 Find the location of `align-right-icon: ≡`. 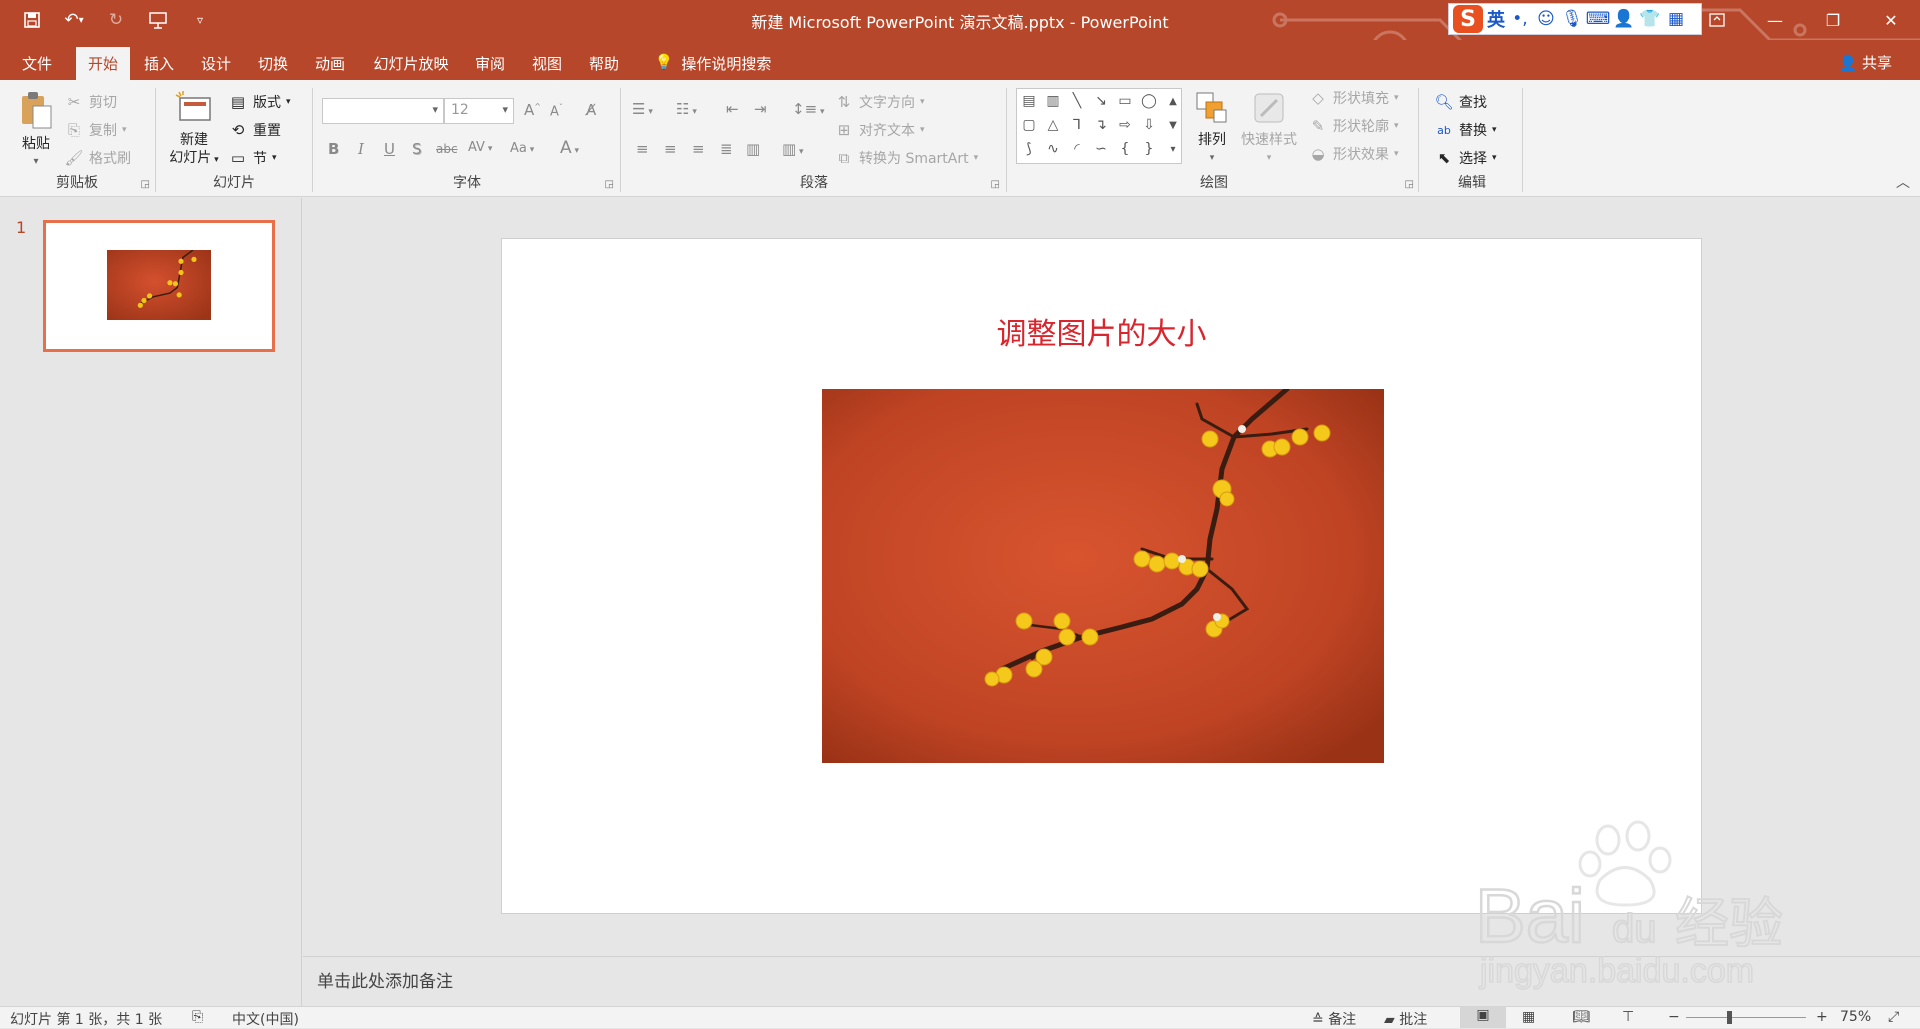

align-right-icon: ≡ is located at coordinates (698, 149).